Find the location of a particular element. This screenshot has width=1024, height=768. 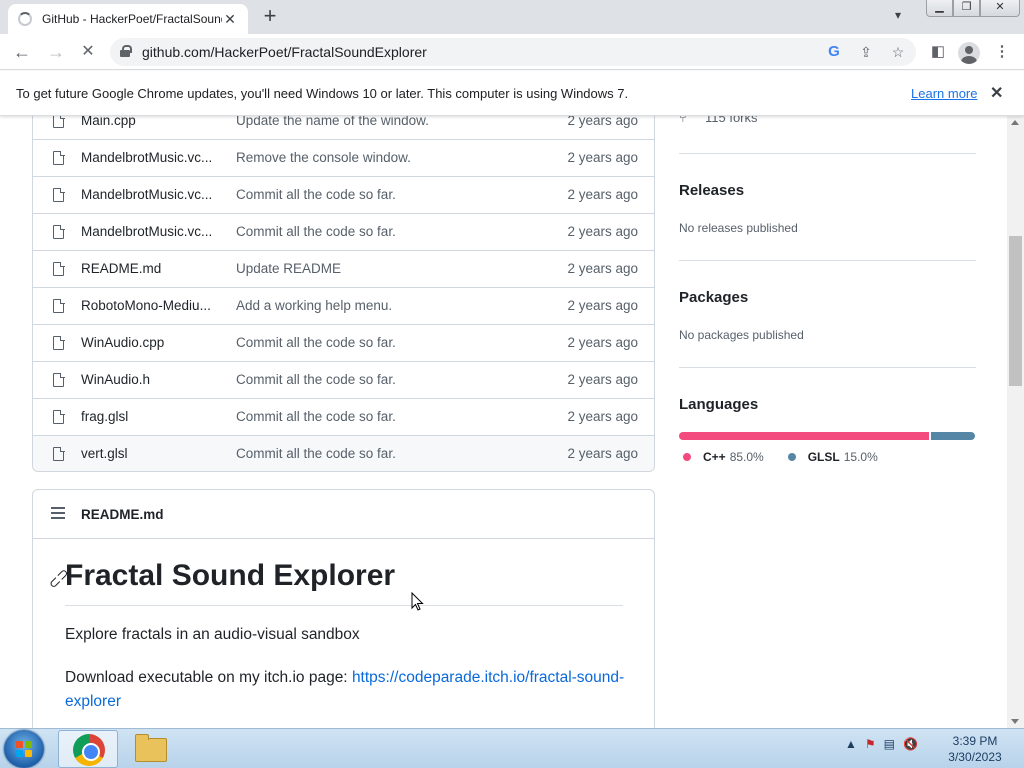

file-row: README.md Update README 2 years ago is located at coordinates (343, 268).